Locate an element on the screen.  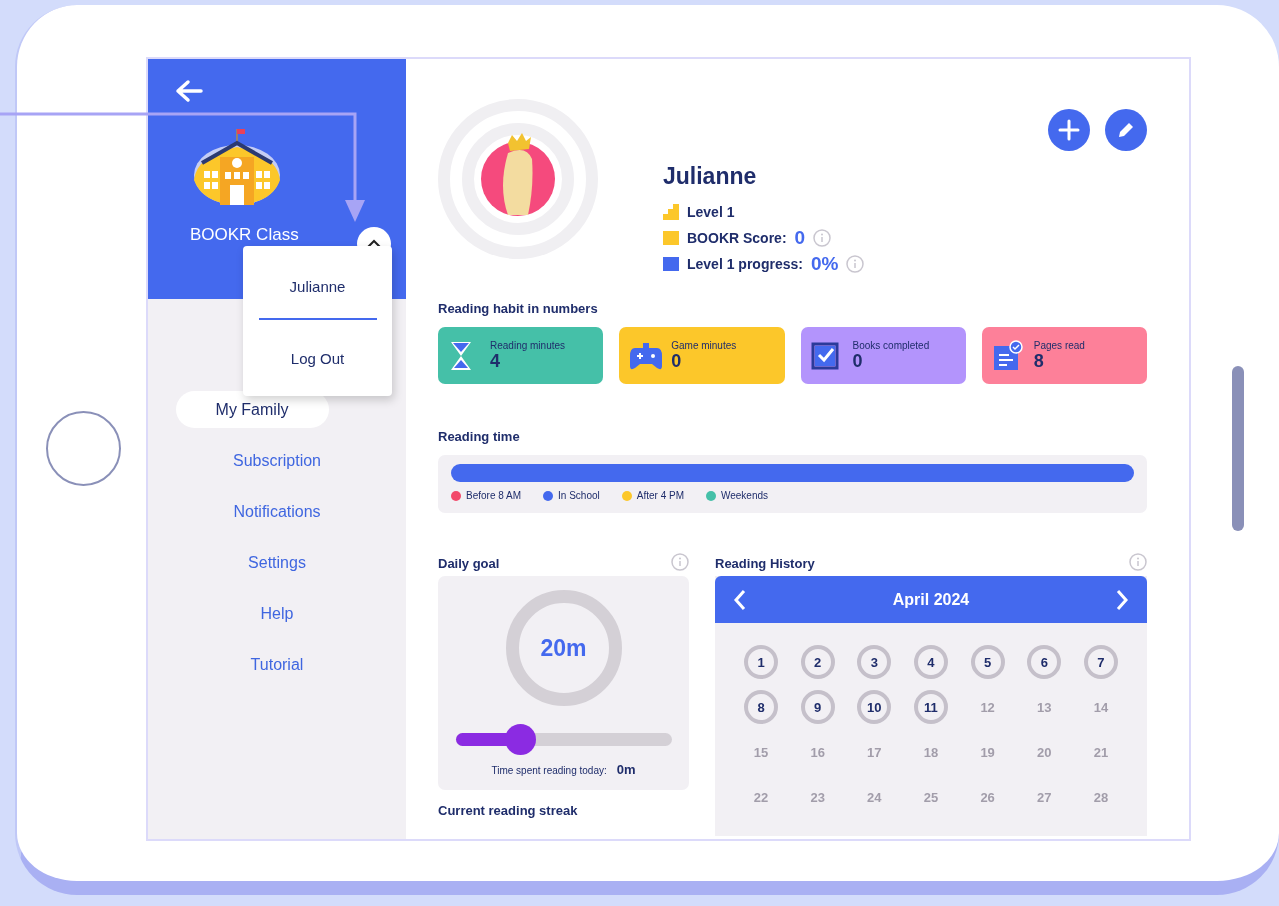
menu-item: Subscription is located at coordinates (276, 460).